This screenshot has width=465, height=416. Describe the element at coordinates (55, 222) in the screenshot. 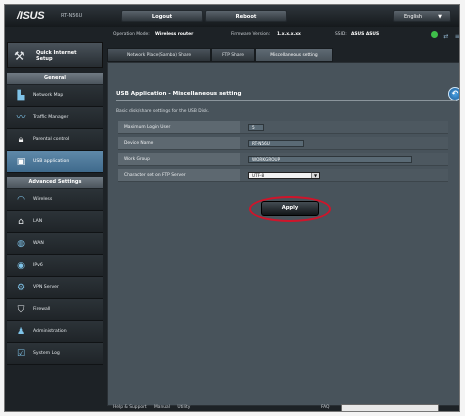

I see `sidebar-item-lan: ⌂ LAN` at that location.